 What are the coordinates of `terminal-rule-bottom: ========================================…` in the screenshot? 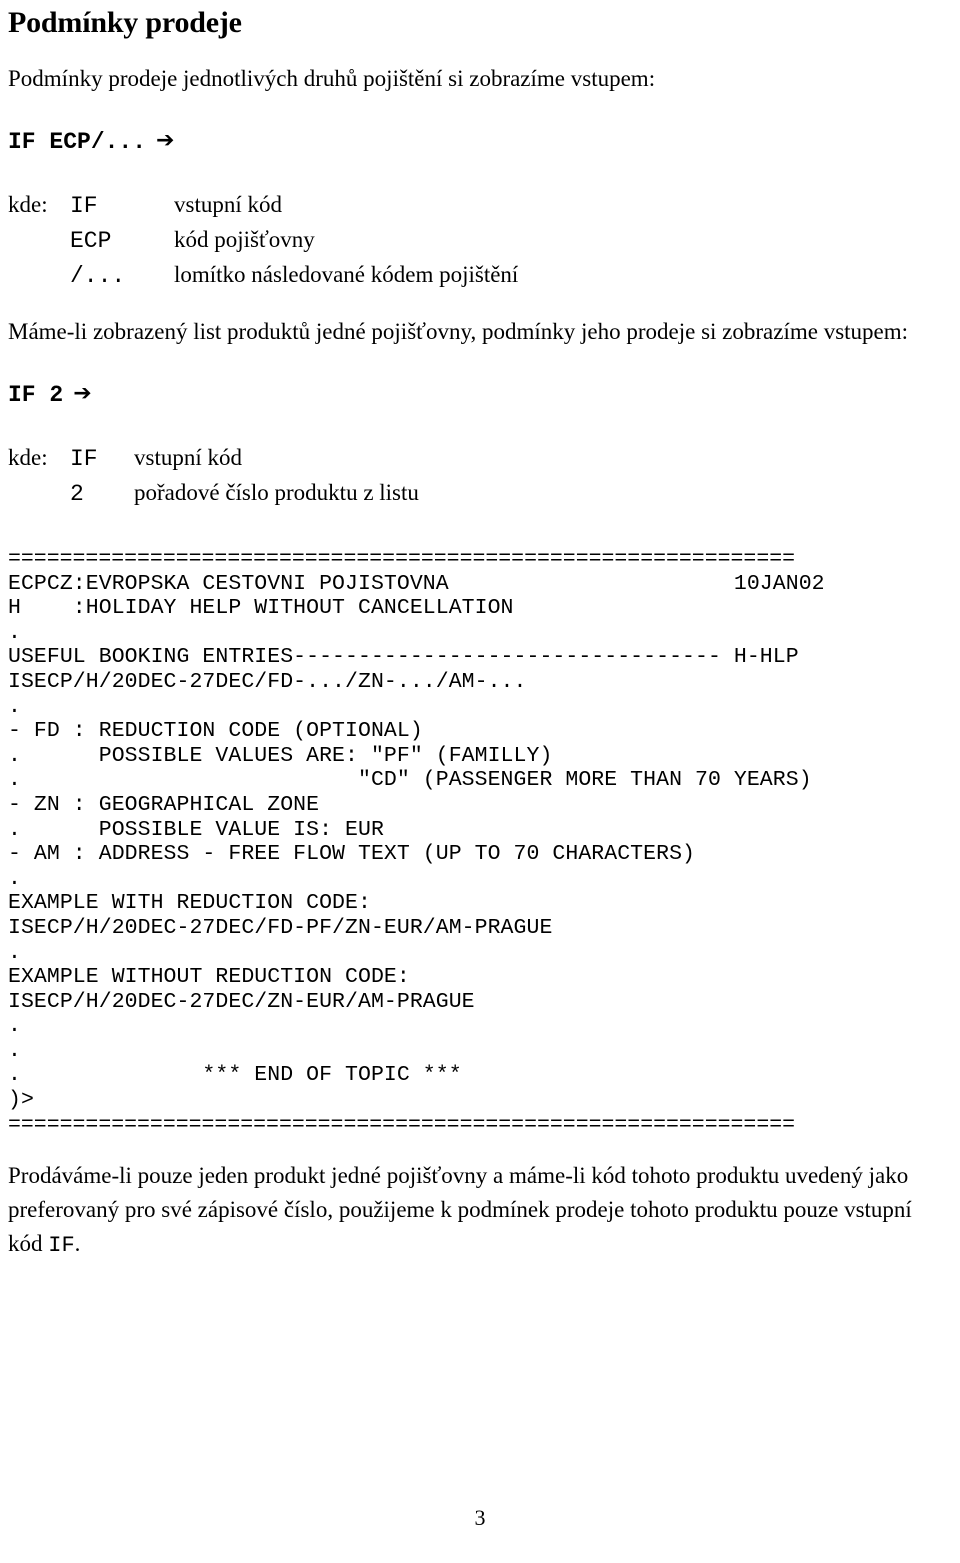 It's located at (402, 1124).